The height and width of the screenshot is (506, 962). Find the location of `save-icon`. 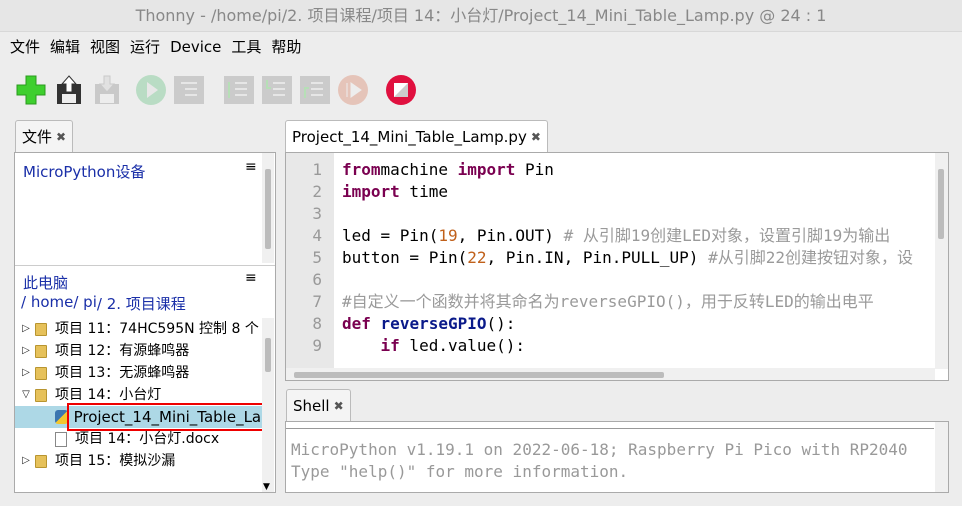

save-icon is located at coordinates (69, 90).